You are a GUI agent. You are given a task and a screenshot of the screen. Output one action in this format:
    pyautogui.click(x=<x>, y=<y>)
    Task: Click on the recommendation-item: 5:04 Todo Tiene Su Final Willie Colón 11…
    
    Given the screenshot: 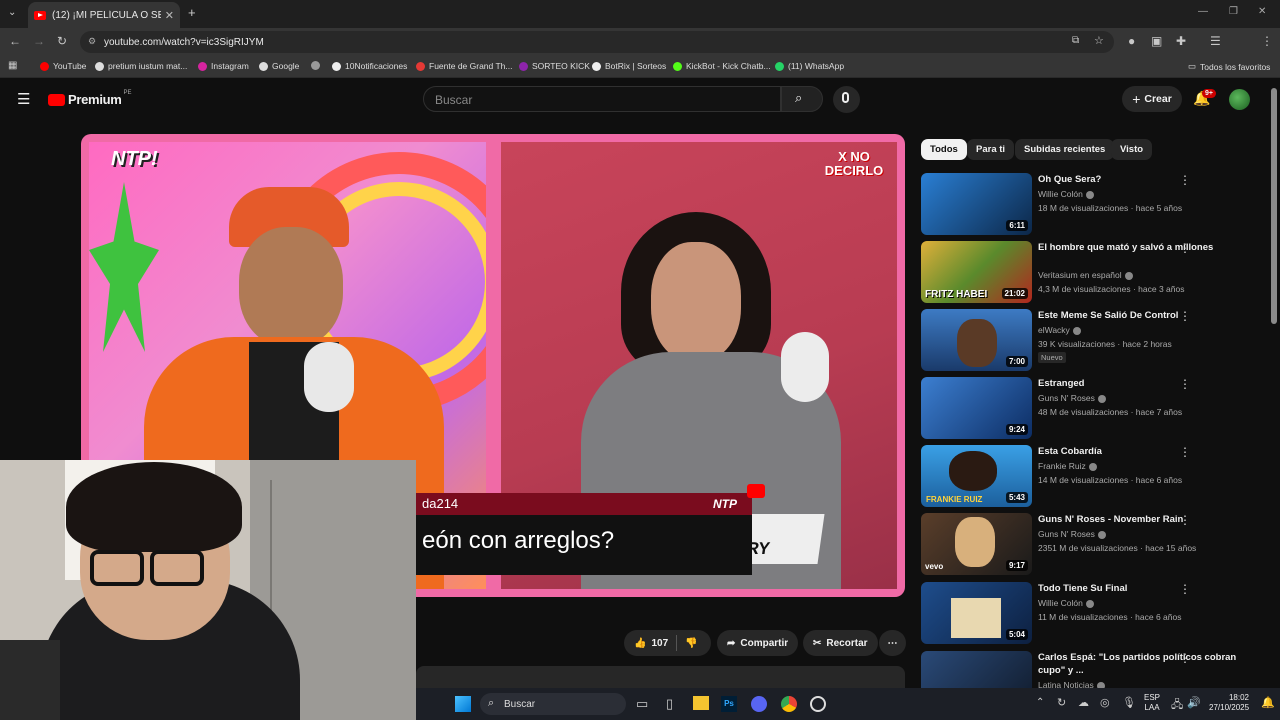 What is the action you would take?
    pyautogui.click(x=1091, y=614)
    